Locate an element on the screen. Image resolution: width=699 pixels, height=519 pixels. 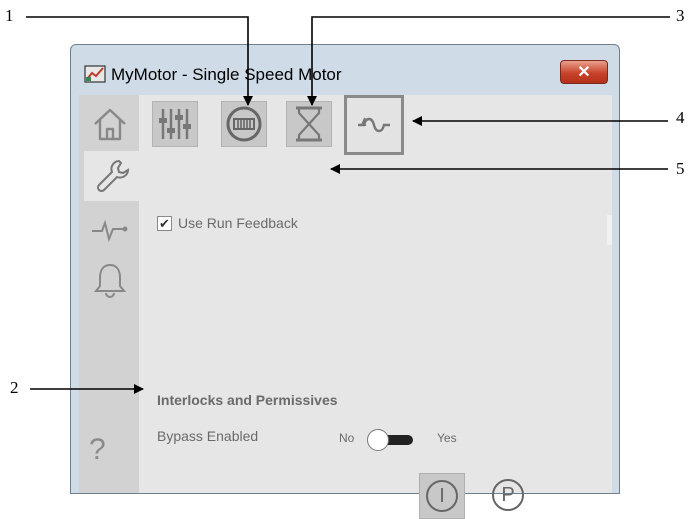
wrench-icon is located at coordinates (112, 176).